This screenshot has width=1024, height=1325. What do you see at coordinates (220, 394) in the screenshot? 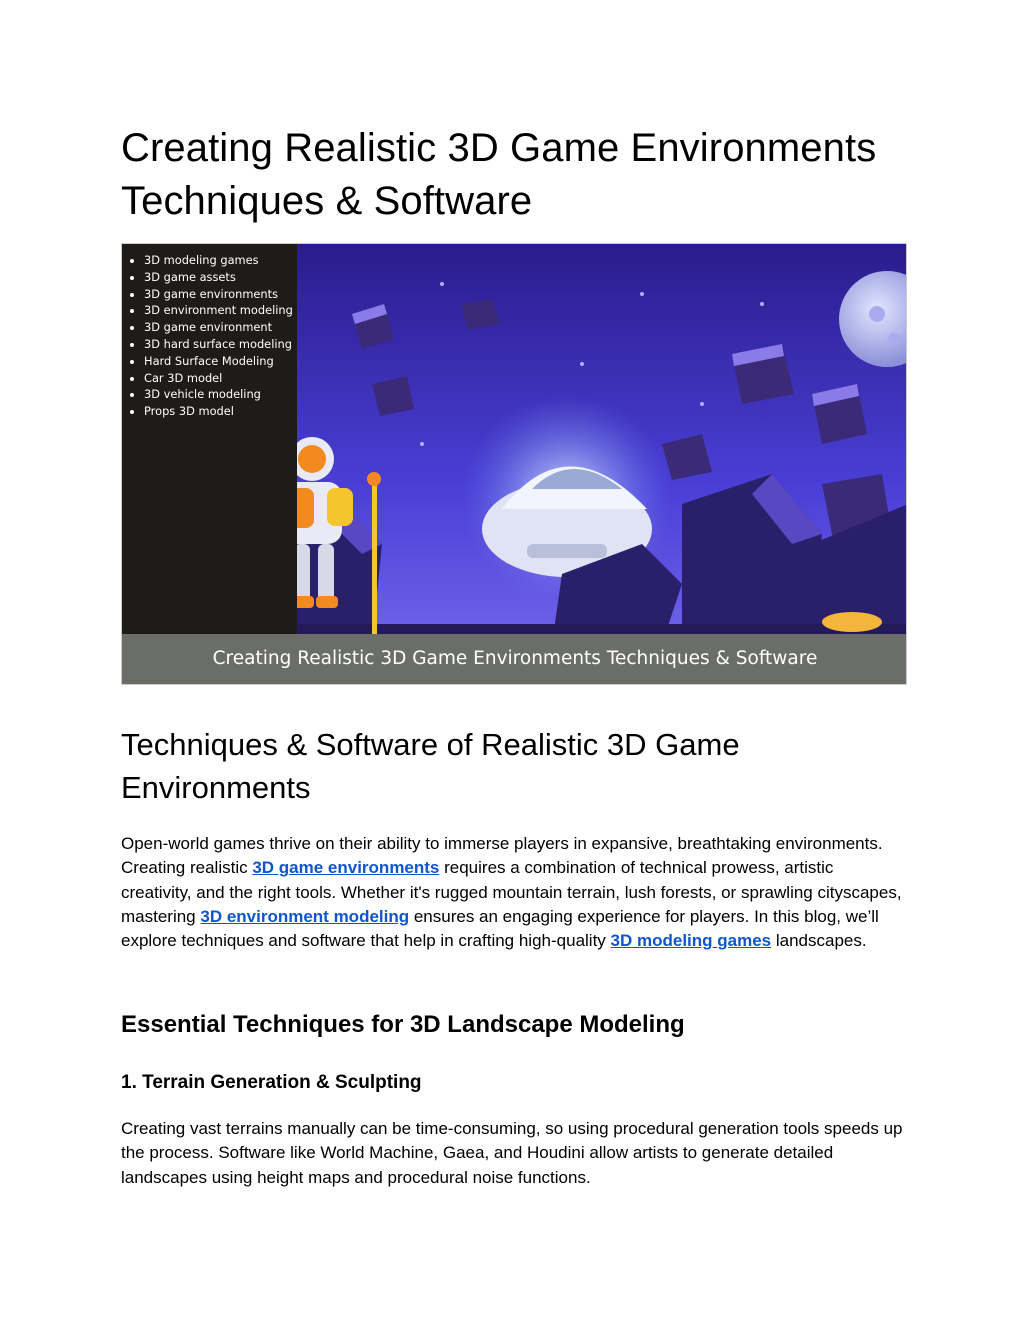
I see `hero-tag: 3D vehicle modeling` at bounding box center [220, 394].